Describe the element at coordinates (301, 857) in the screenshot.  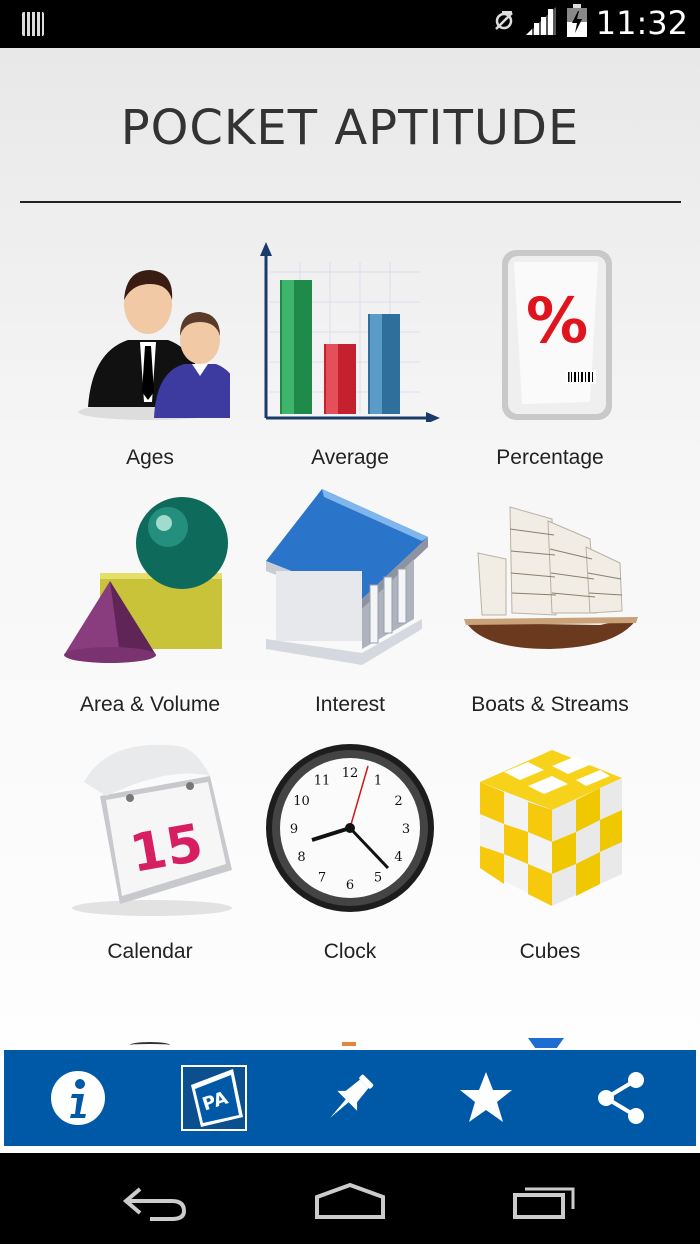
I see `clock-number: 8` at that location.